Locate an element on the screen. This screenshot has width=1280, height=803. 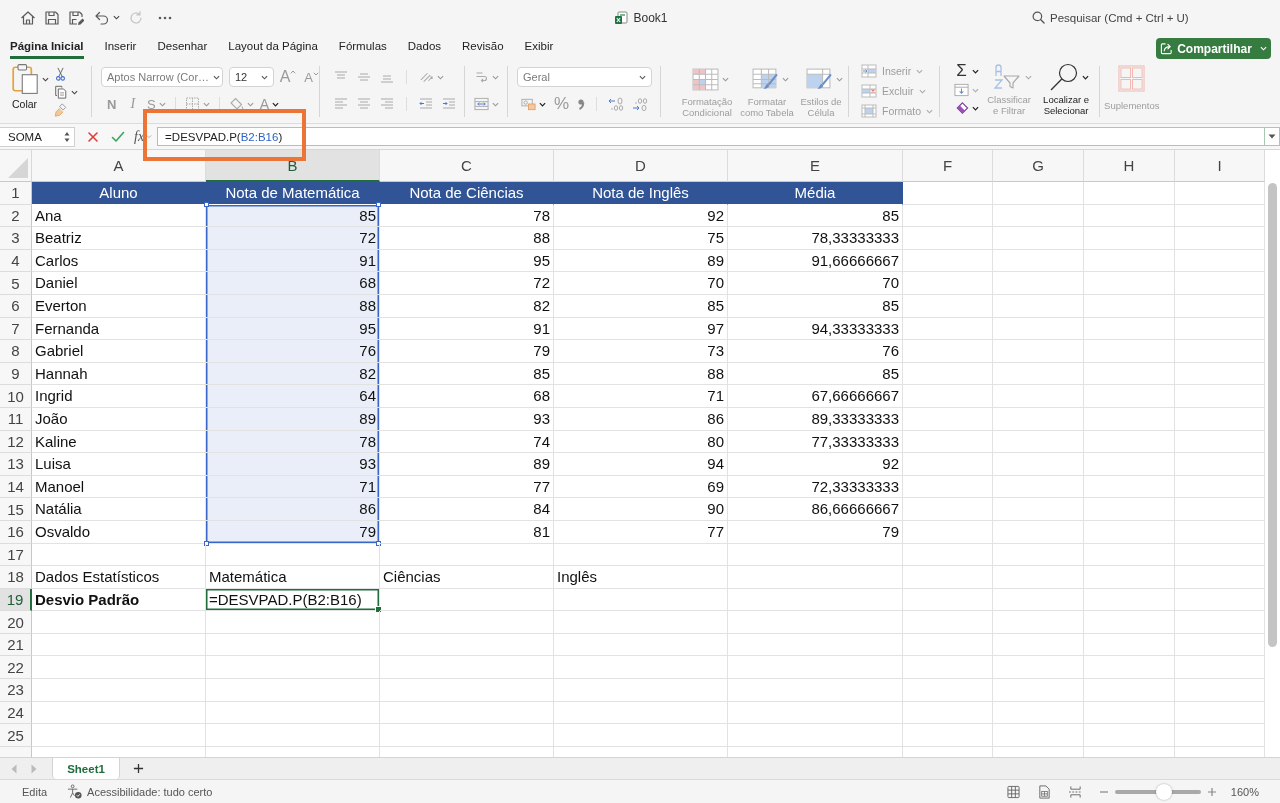
row-header: 13 is located at coordinates (16, 464).